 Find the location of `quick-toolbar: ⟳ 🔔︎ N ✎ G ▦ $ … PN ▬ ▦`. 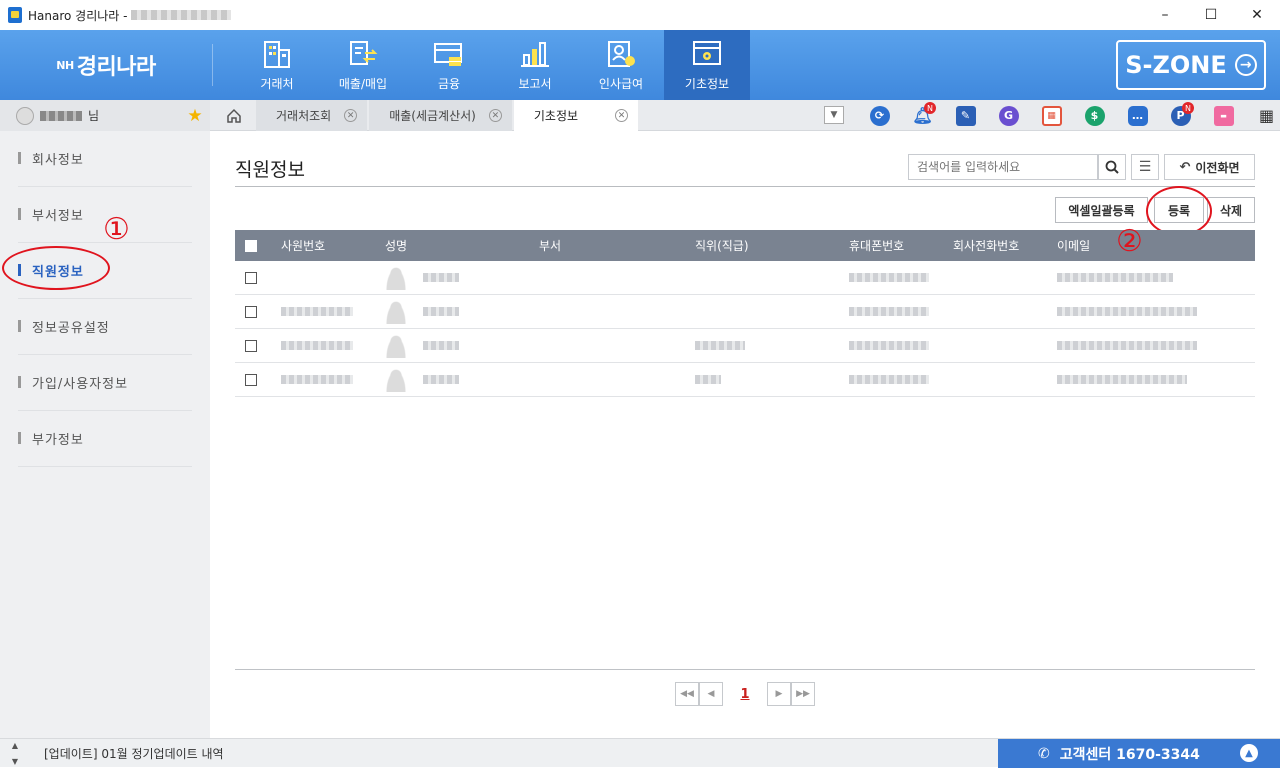

quick-toolbar: ⟳ 🔔︎ N ✎ G ▦ $ … PN ▬ ▦ is located at coordinates (1069, 115).